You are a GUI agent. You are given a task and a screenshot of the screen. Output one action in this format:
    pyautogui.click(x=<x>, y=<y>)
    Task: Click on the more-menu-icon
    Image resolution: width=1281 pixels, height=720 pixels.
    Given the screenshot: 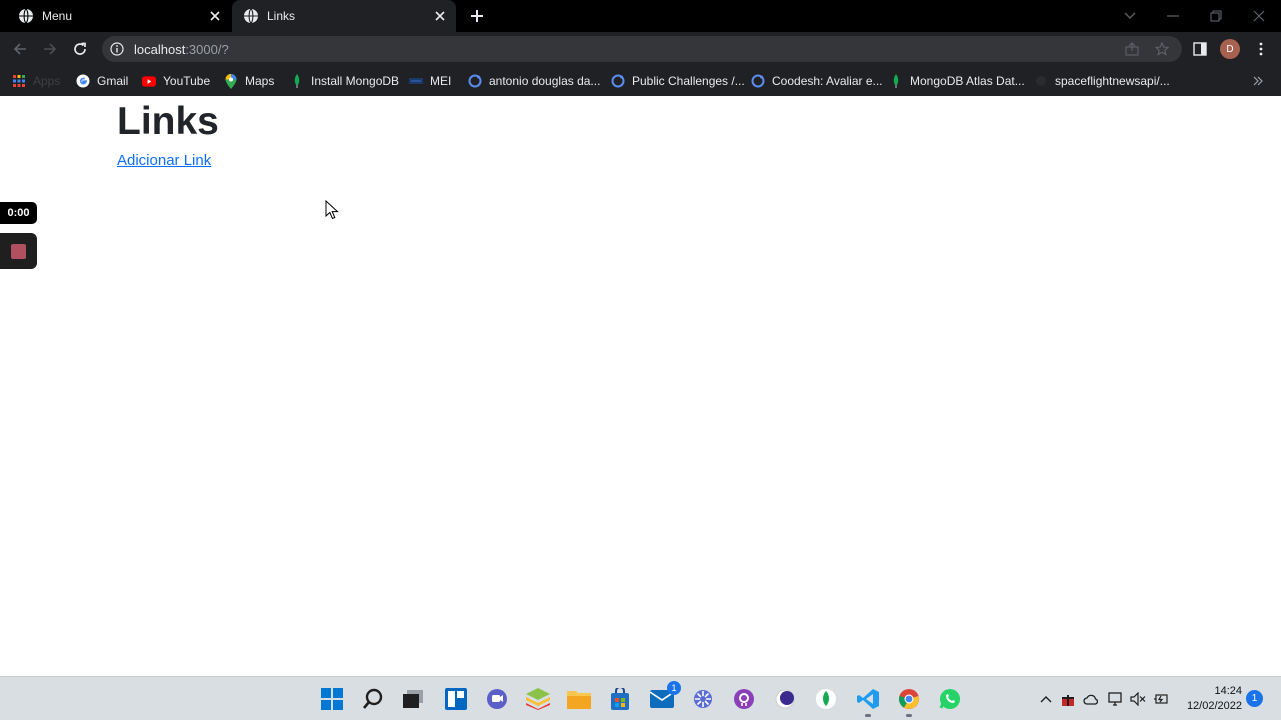 What is the action you would take?
    pyautogui.click(x=1261, y=49)
    